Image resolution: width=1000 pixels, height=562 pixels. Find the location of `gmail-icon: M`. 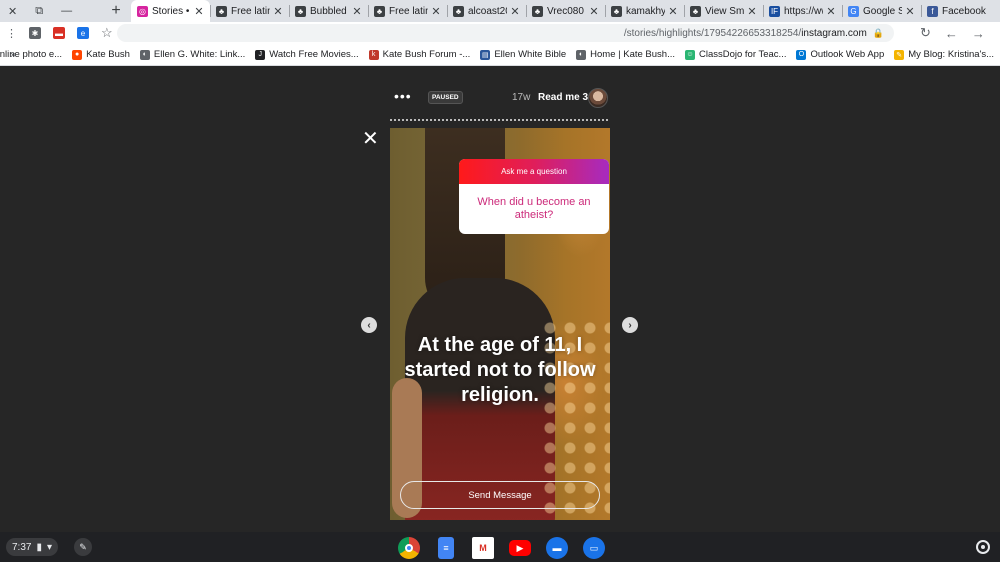

gmail-icon: M is located at coordinates (483, 548).